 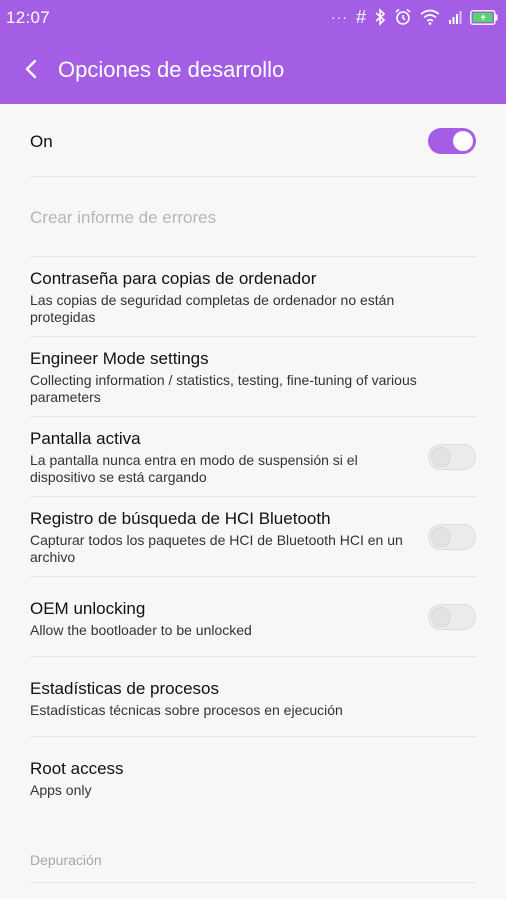 I want to click on status-bar: 12:07 ··· #, so click(x=253, y=17).